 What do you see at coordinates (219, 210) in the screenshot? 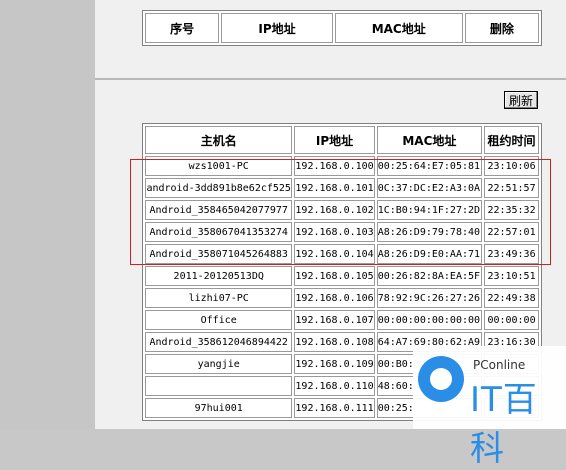
I see `hostname-cell: Android_358465042077977` at bounding box center [219, 210].